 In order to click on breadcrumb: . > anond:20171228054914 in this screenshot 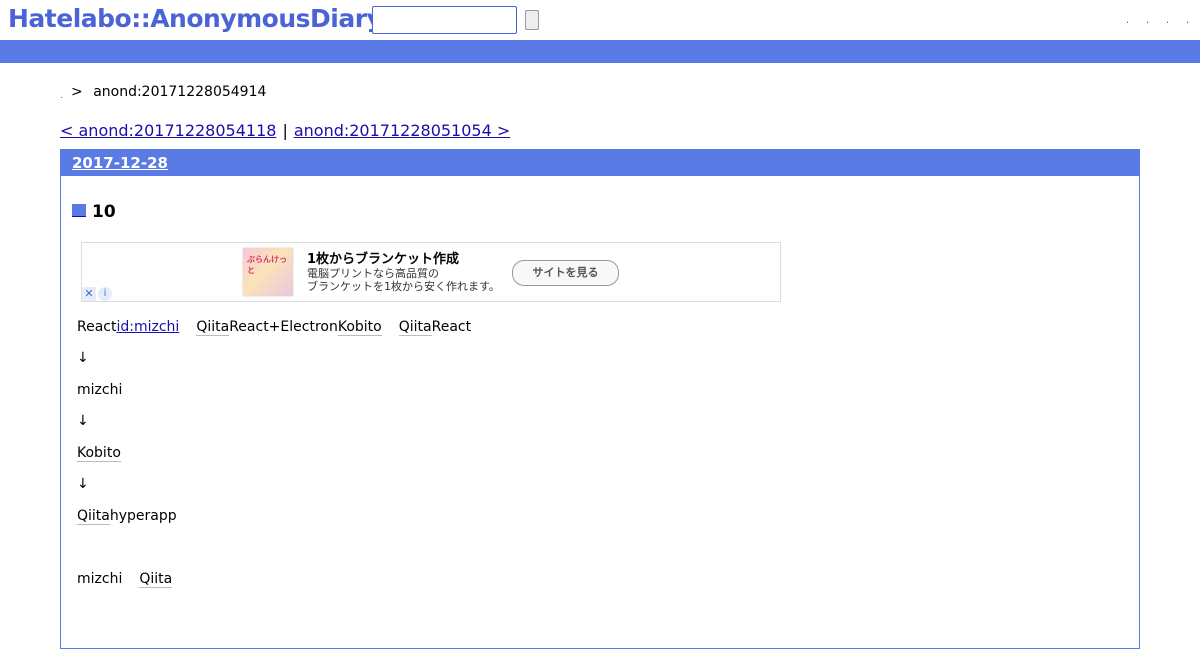, I will do `click(163, 92)`.